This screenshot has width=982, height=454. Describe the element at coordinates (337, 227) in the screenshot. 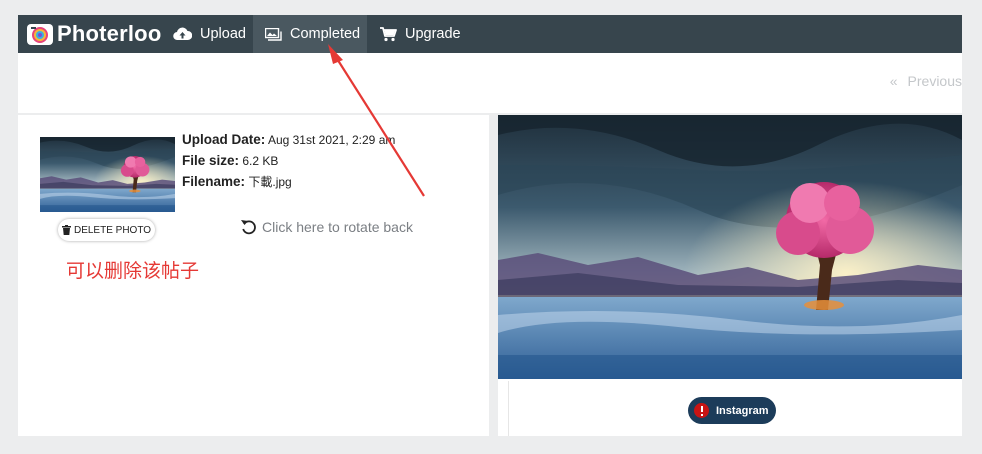

I see `rotate-back-label: Click here to rotate back` at that location.